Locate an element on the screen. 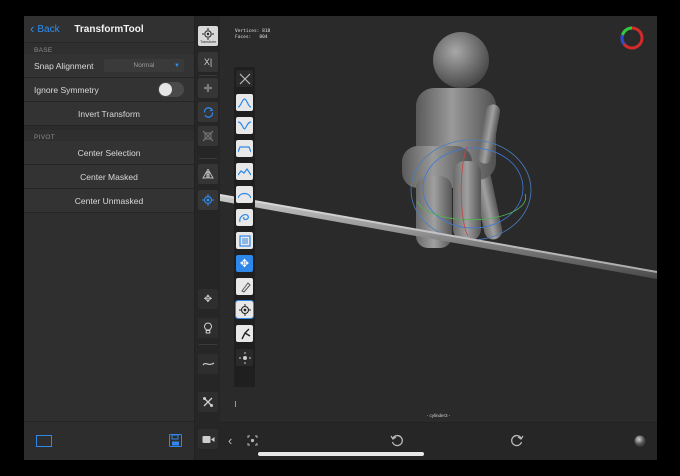 The width and height of the screenshot is (680, 476). move-brush-tool: ✥ is located at coordinates (244, 263).